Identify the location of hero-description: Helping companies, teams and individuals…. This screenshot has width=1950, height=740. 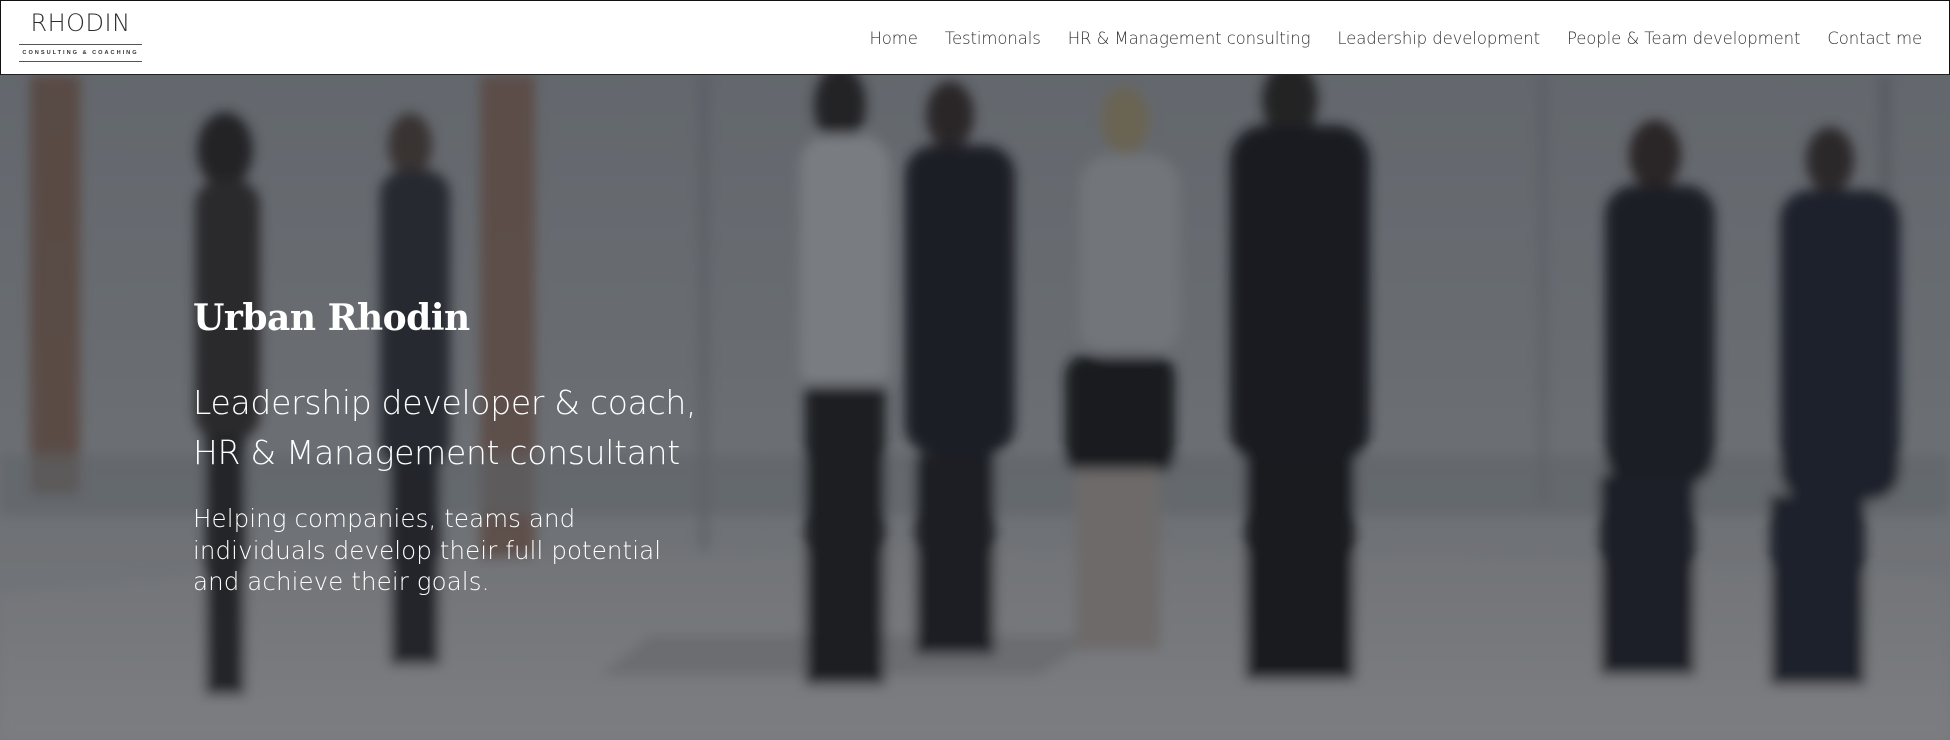
(443, 550).